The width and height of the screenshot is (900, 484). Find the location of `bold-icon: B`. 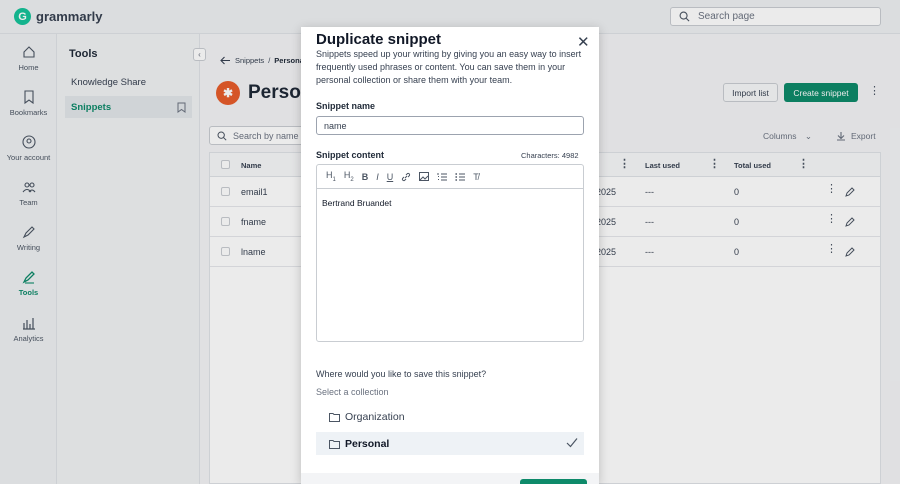

bold-icon: B is located at coordinates (365, 177).